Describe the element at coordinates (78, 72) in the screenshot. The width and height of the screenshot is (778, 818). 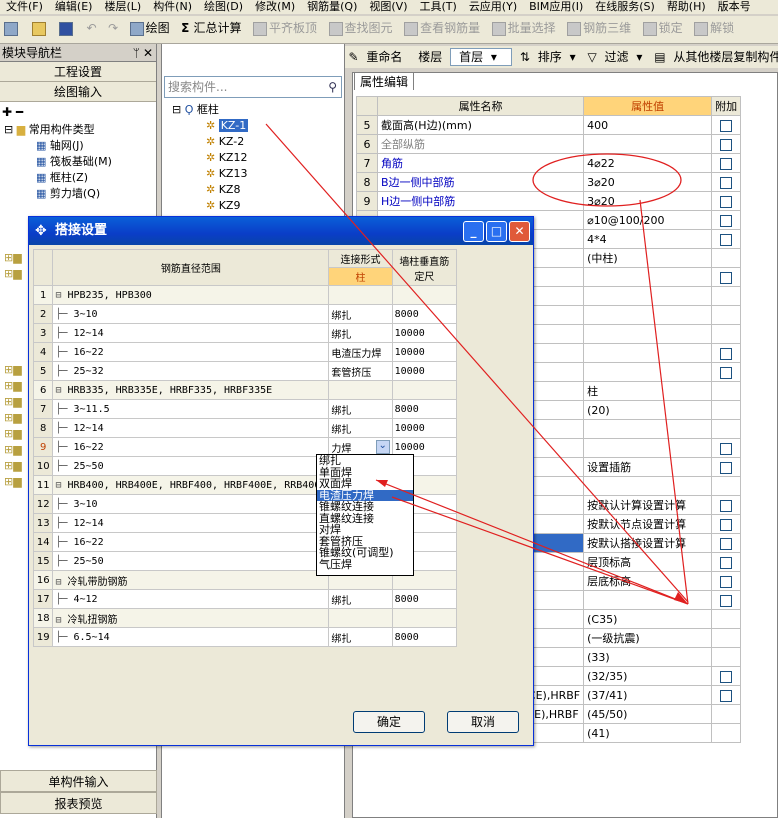
I see `project-settings-button: 工程设置` at that location.